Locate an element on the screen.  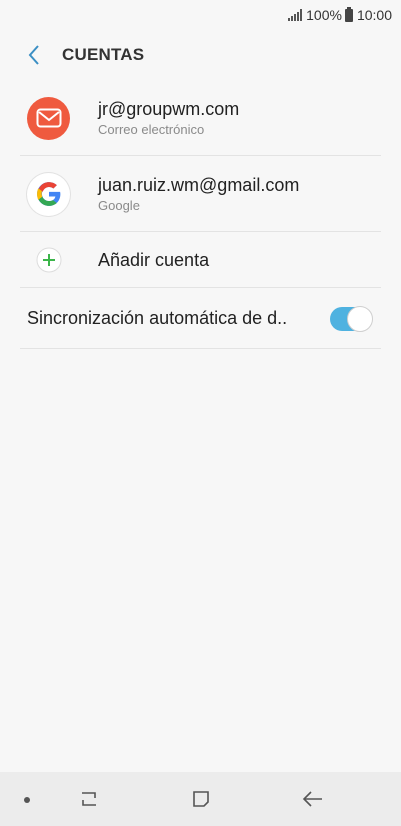
auto-sync-label: Sincronización automática de d.. is located at coordinates (157, 318).